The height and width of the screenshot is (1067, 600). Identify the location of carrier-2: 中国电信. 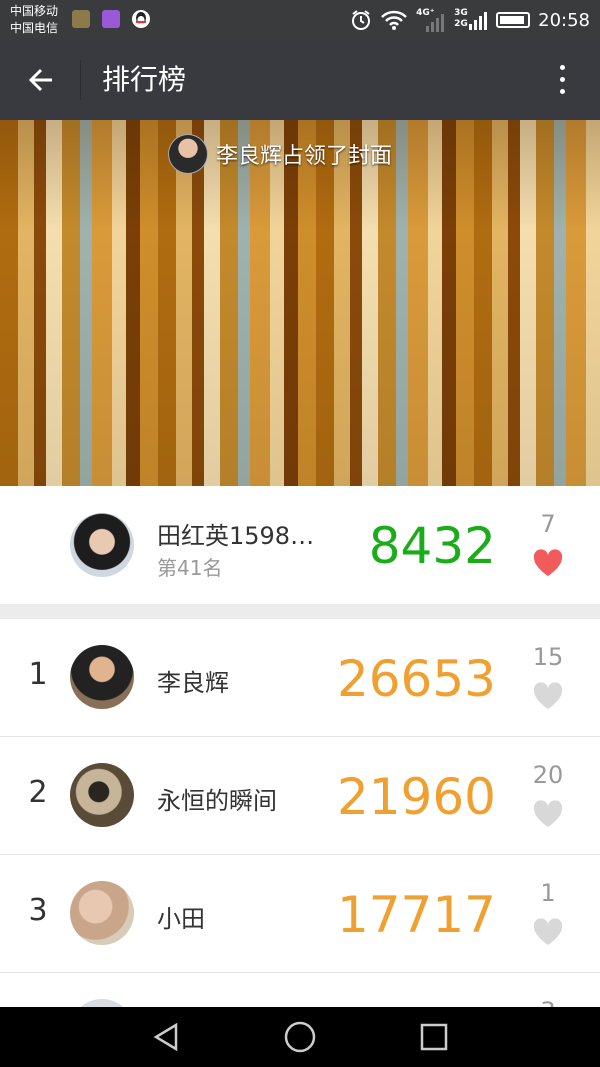
(34, 28).